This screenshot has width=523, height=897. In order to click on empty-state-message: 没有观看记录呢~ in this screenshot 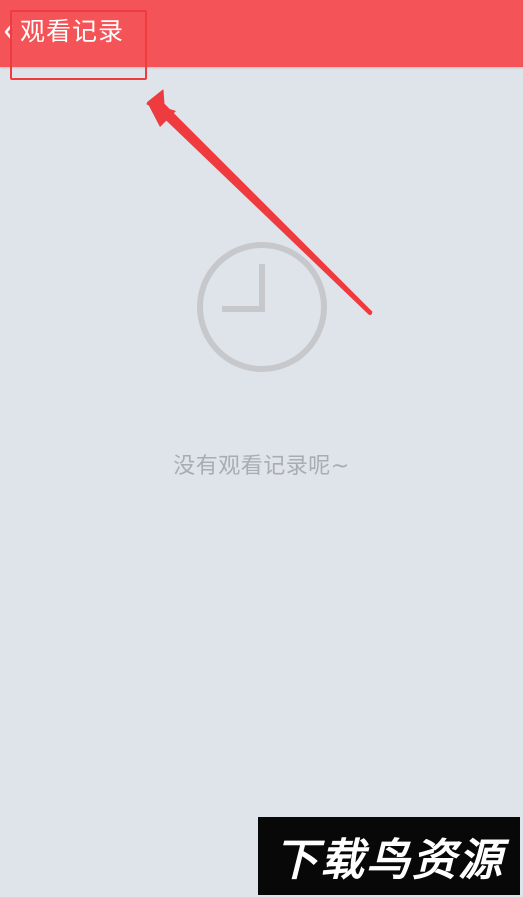, I will do `click(261, 466)`.